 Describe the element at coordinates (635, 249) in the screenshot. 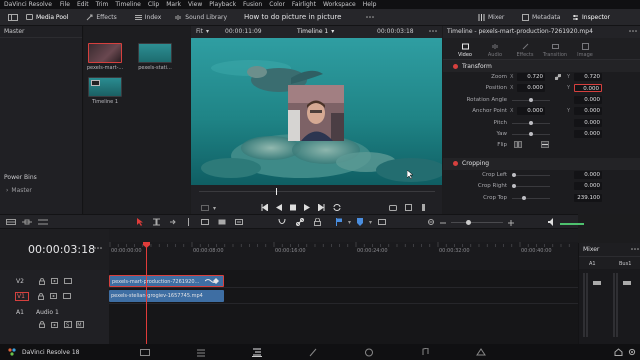

I see `mixer-options-icon` at that location.